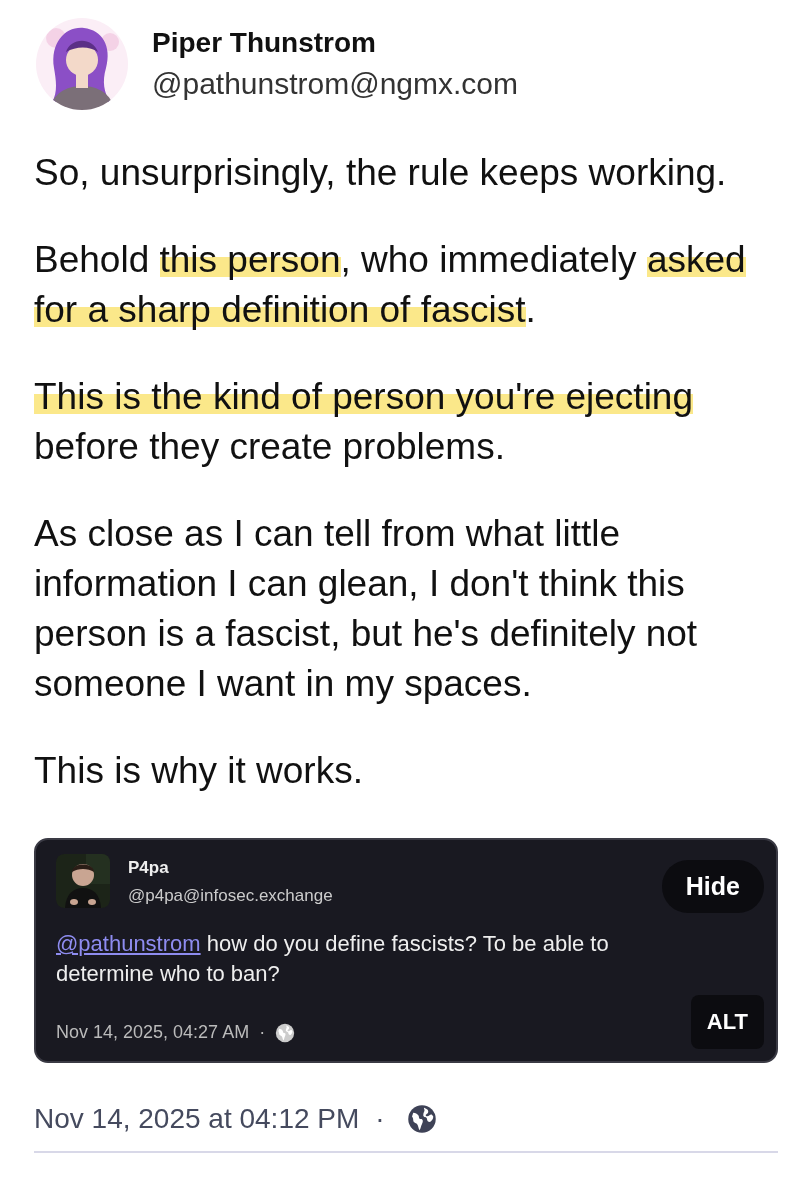 This screenshot has height=1200, width=812. I want to click on alt-button: ALT, so click(727, 1022).